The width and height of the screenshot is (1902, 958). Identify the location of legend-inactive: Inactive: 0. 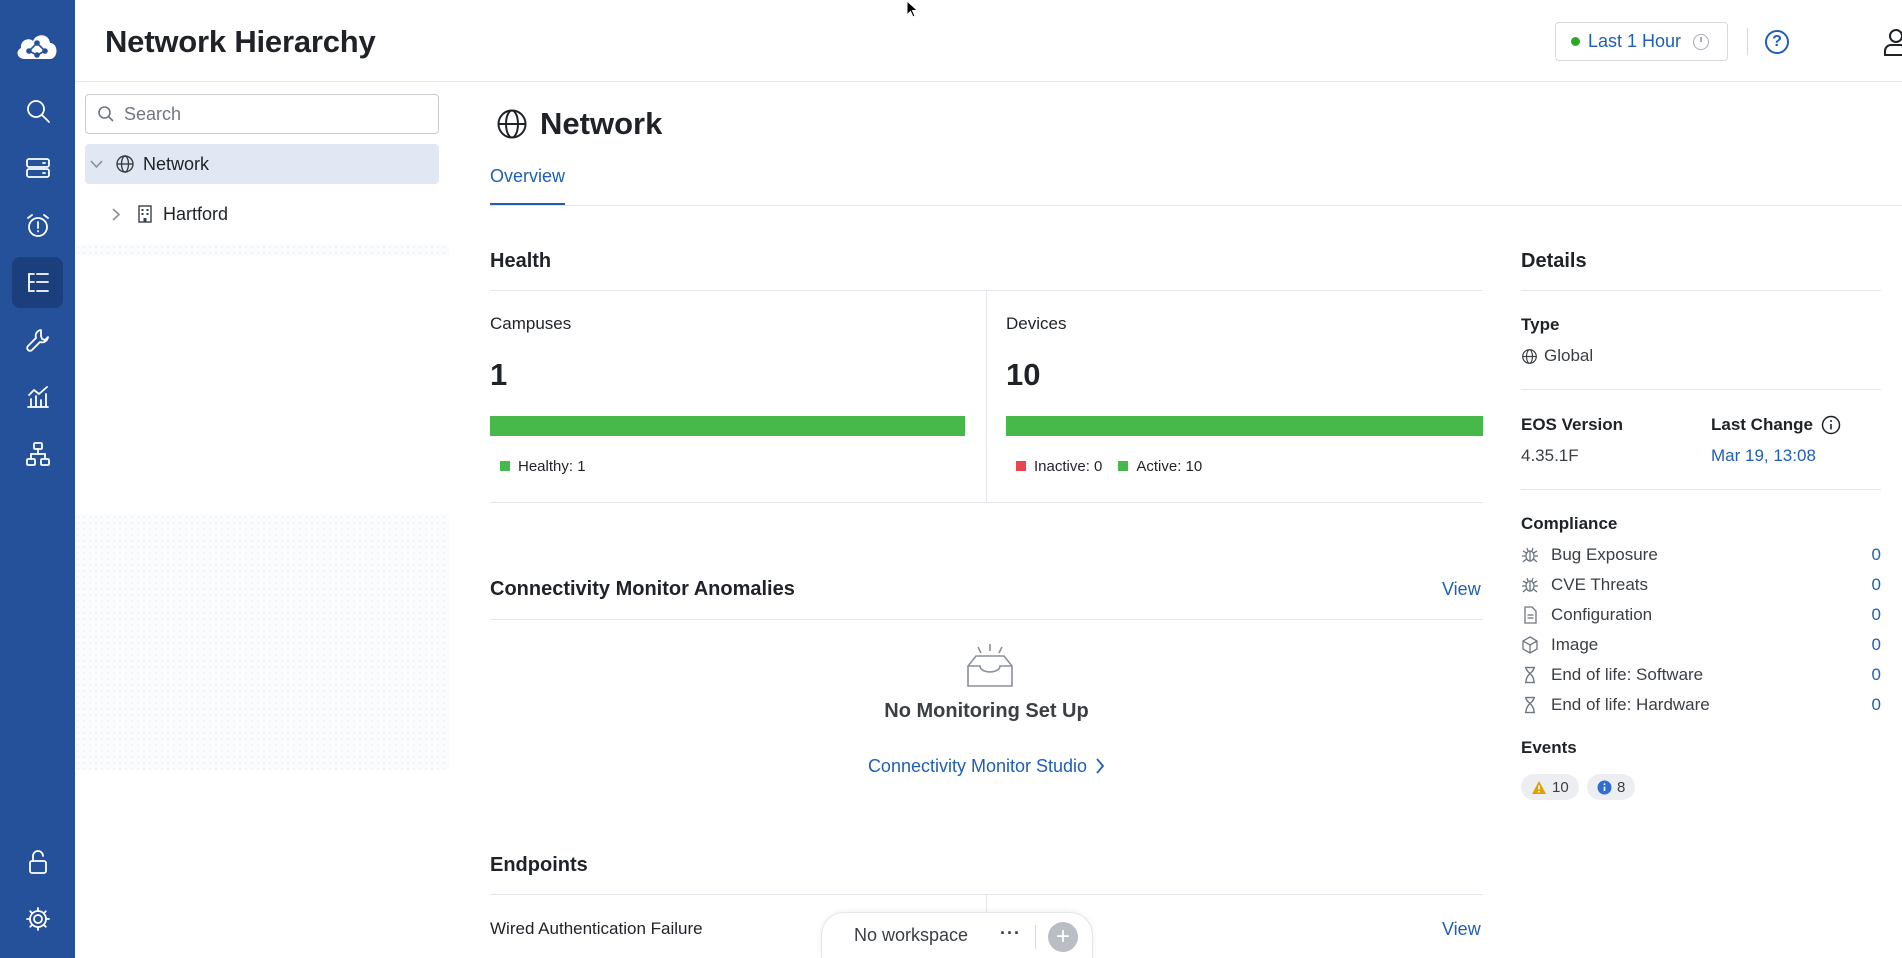
(1059, 466).